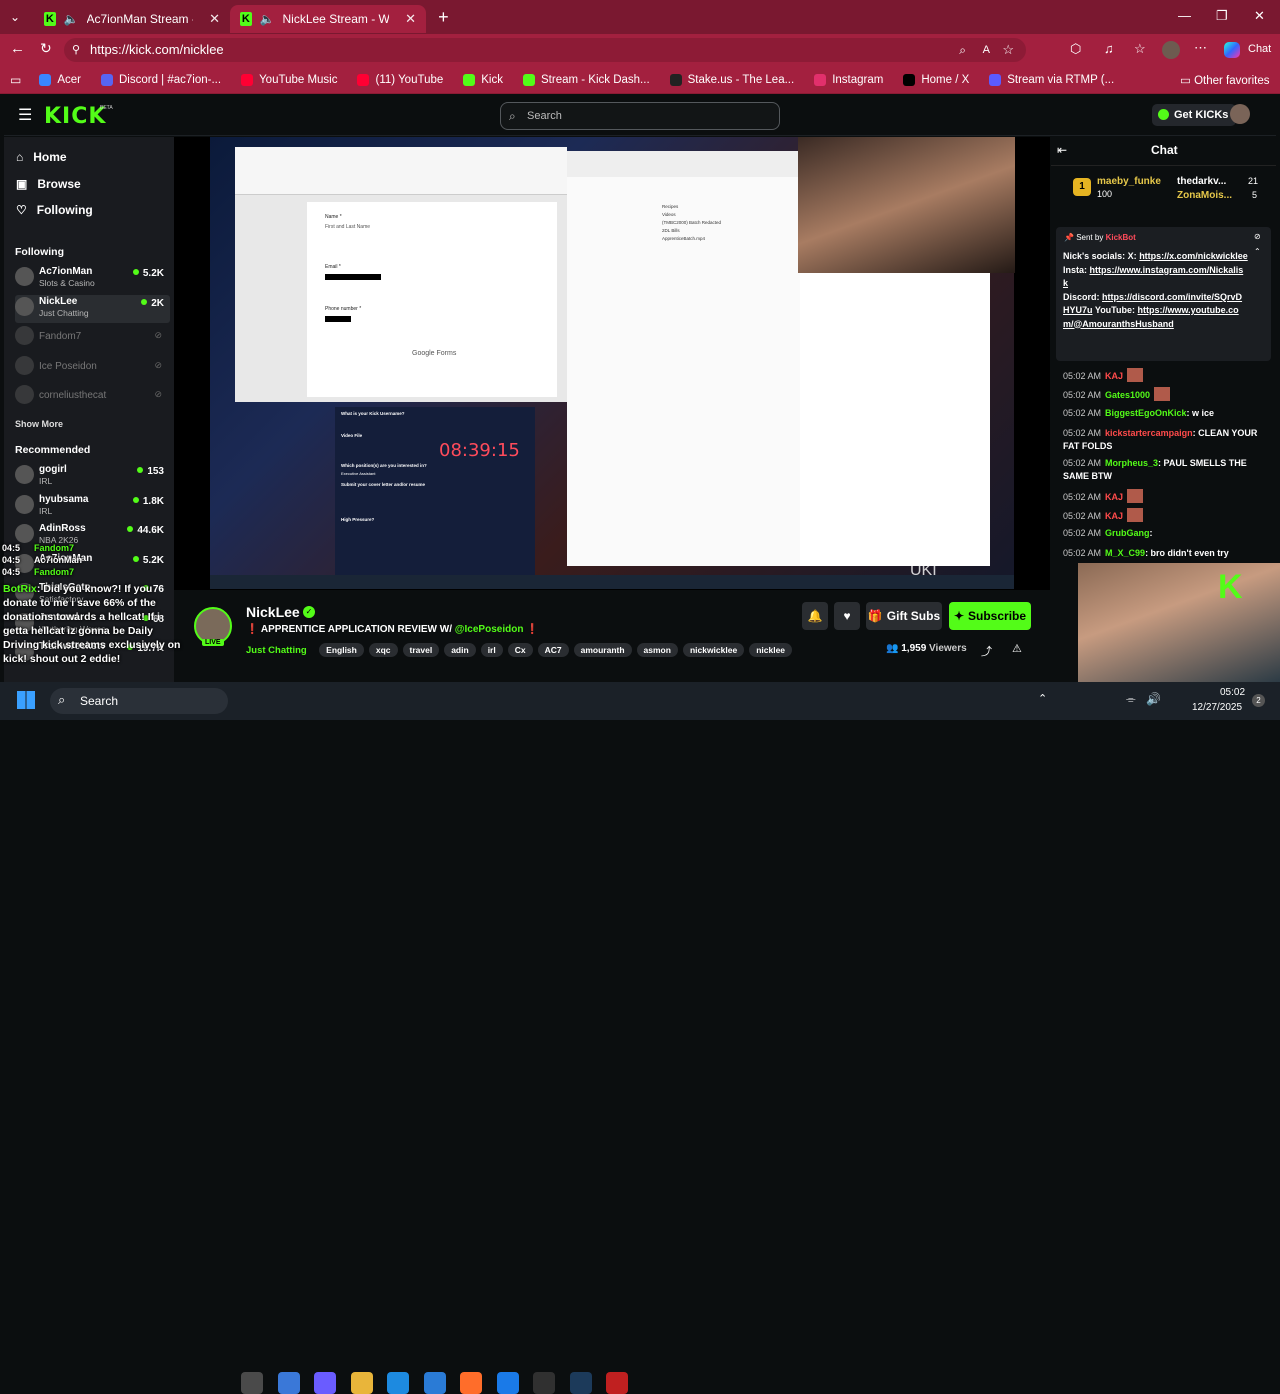 This screenshot has height=1394, width=1280. Describe the element at coordinates (1008, 50) in the screenshot. I see `favorite-star-icon: ☆` at that location.